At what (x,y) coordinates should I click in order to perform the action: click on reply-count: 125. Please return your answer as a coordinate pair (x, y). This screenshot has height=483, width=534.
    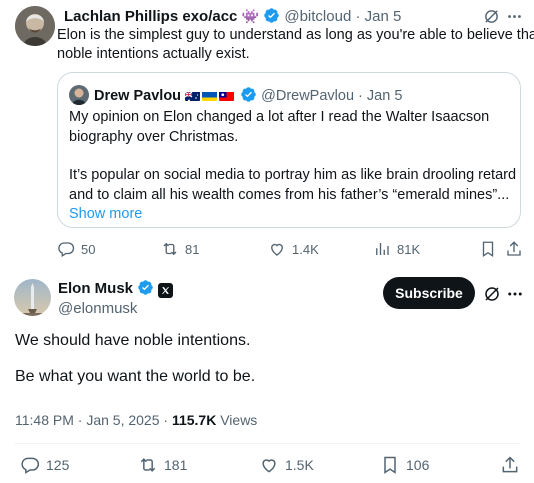
    Looking at the image, I should click on (58, 465).